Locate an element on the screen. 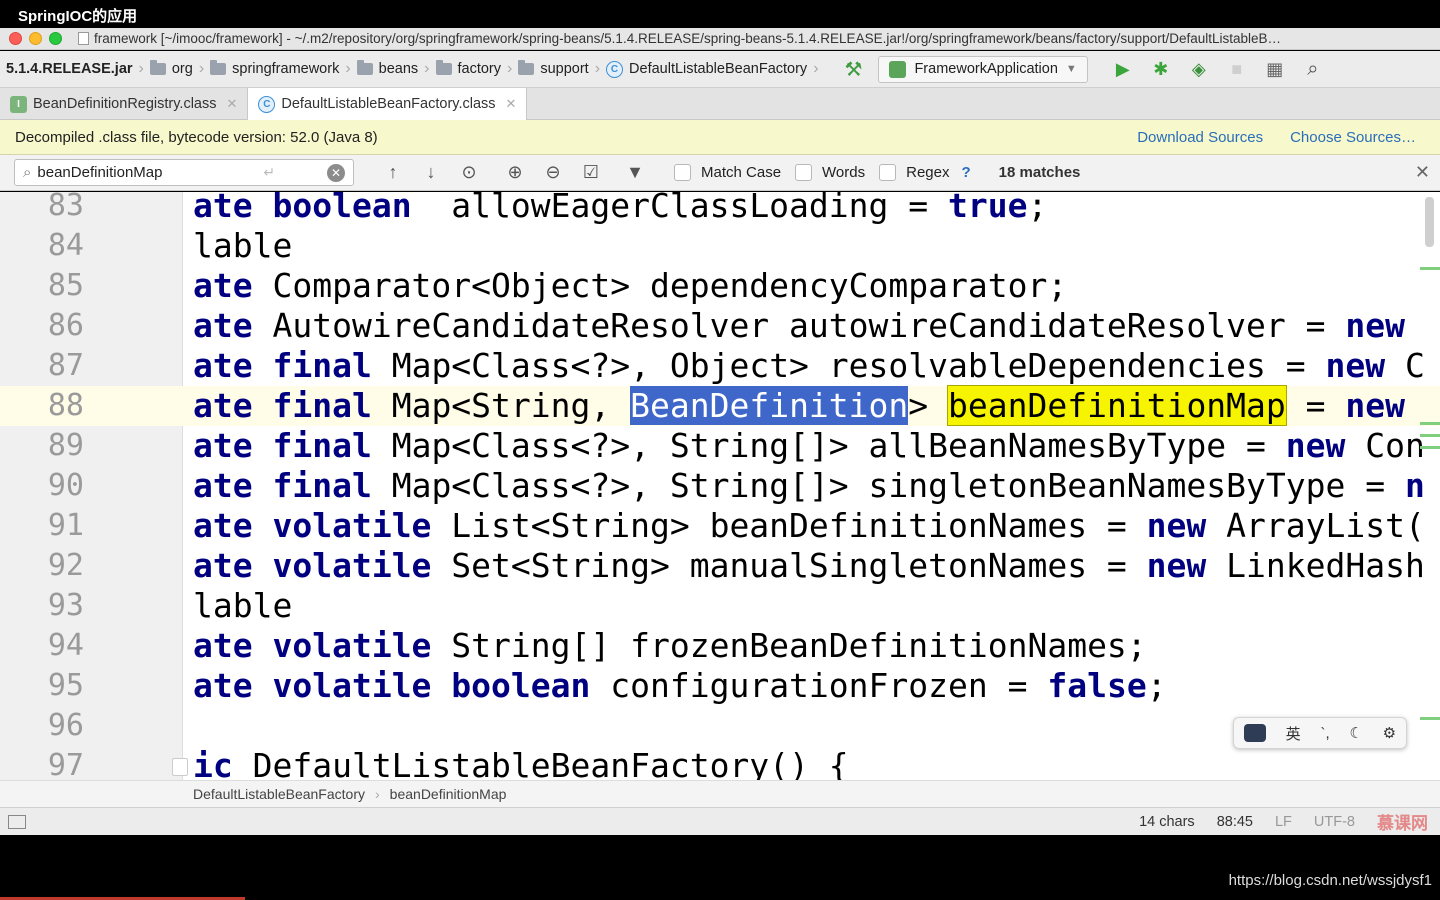 The height and width of the screenshot is (900, 1440). folder-icon is located at coordinates (526, 67).